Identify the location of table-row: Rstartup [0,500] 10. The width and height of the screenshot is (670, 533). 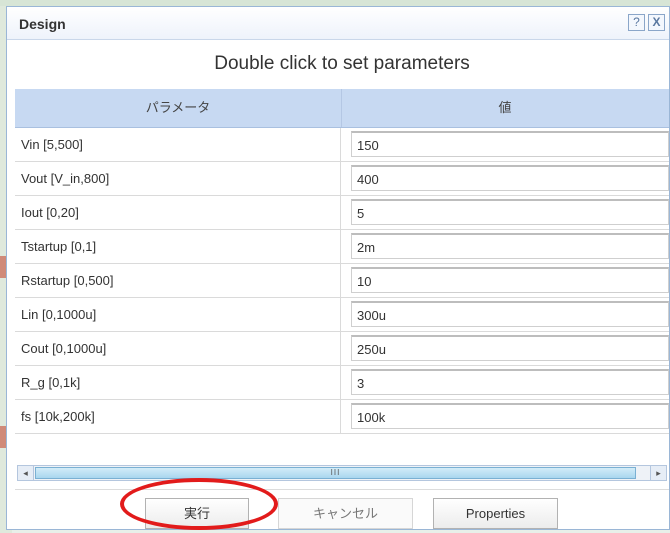
(342, 281).